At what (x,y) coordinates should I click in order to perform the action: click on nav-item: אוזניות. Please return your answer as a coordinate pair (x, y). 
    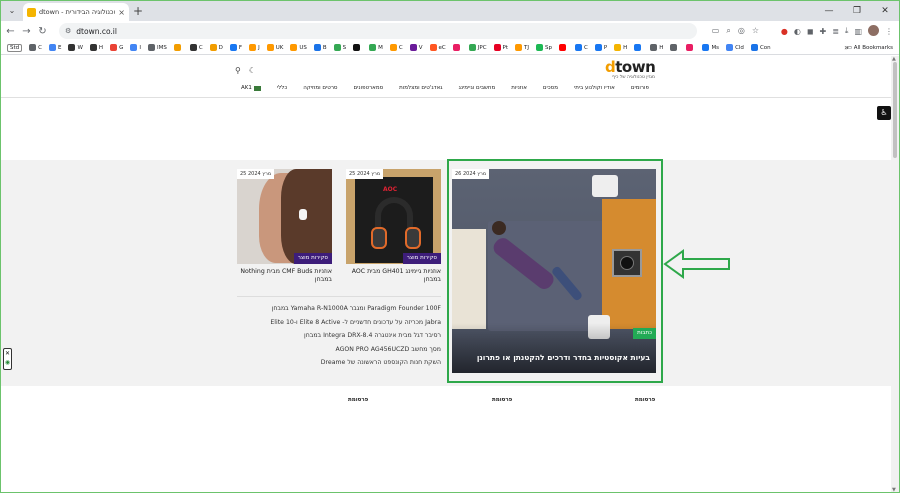
    Looking at the image, I should click on (519, 88).